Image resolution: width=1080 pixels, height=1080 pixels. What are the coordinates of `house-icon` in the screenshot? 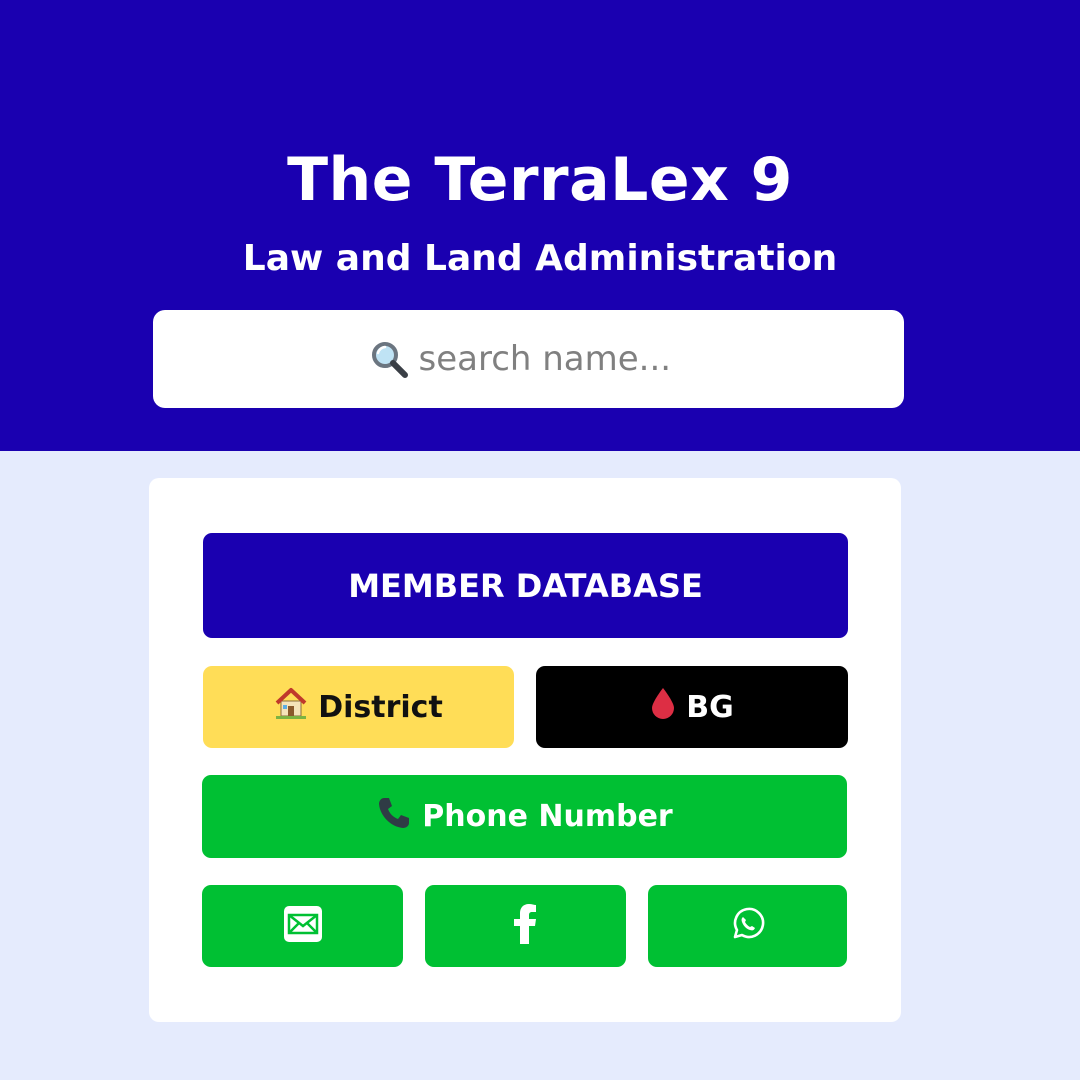 It's located at (291, 707).